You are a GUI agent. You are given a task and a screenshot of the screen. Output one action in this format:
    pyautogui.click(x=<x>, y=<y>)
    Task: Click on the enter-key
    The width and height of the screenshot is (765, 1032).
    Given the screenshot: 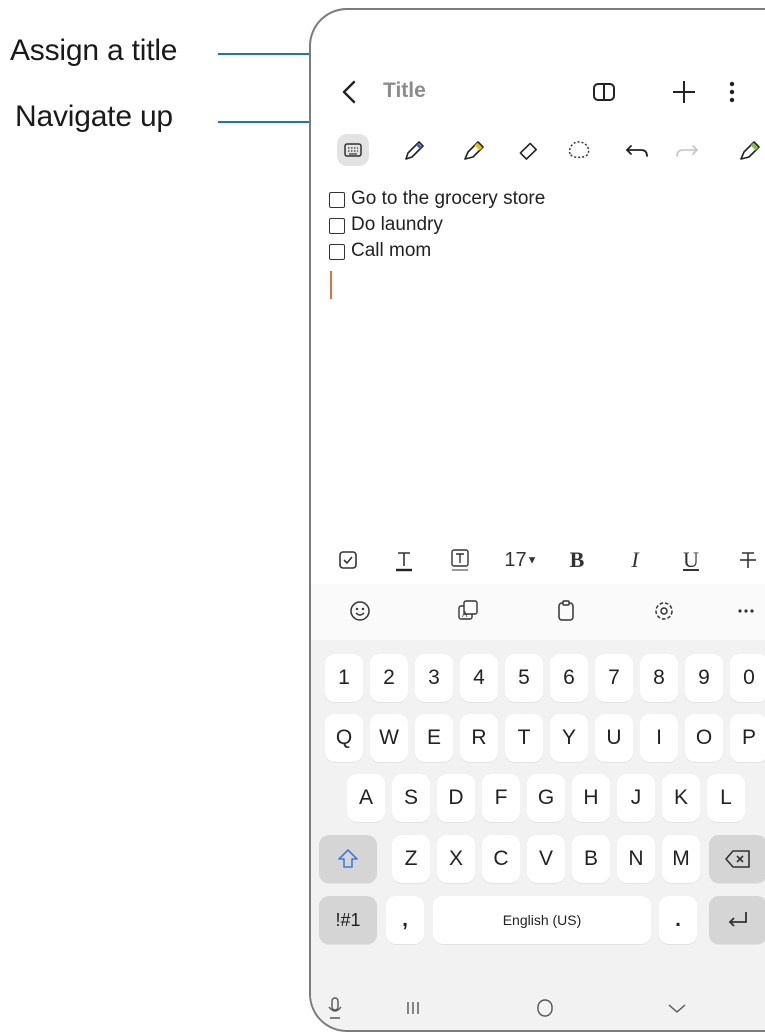 What is the action you would take?
    pyautogui.click(x=737, y=920)
    